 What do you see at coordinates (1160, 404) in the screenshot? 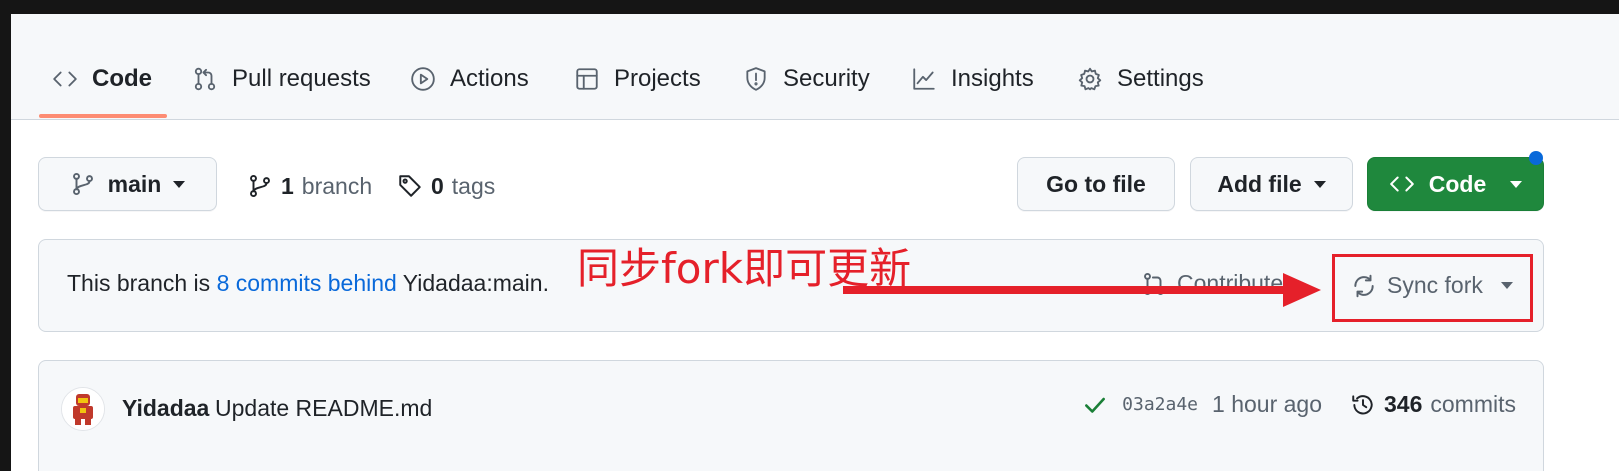
I see `commit-sha: 03a2a4e` at bounding box center [1160, 404].